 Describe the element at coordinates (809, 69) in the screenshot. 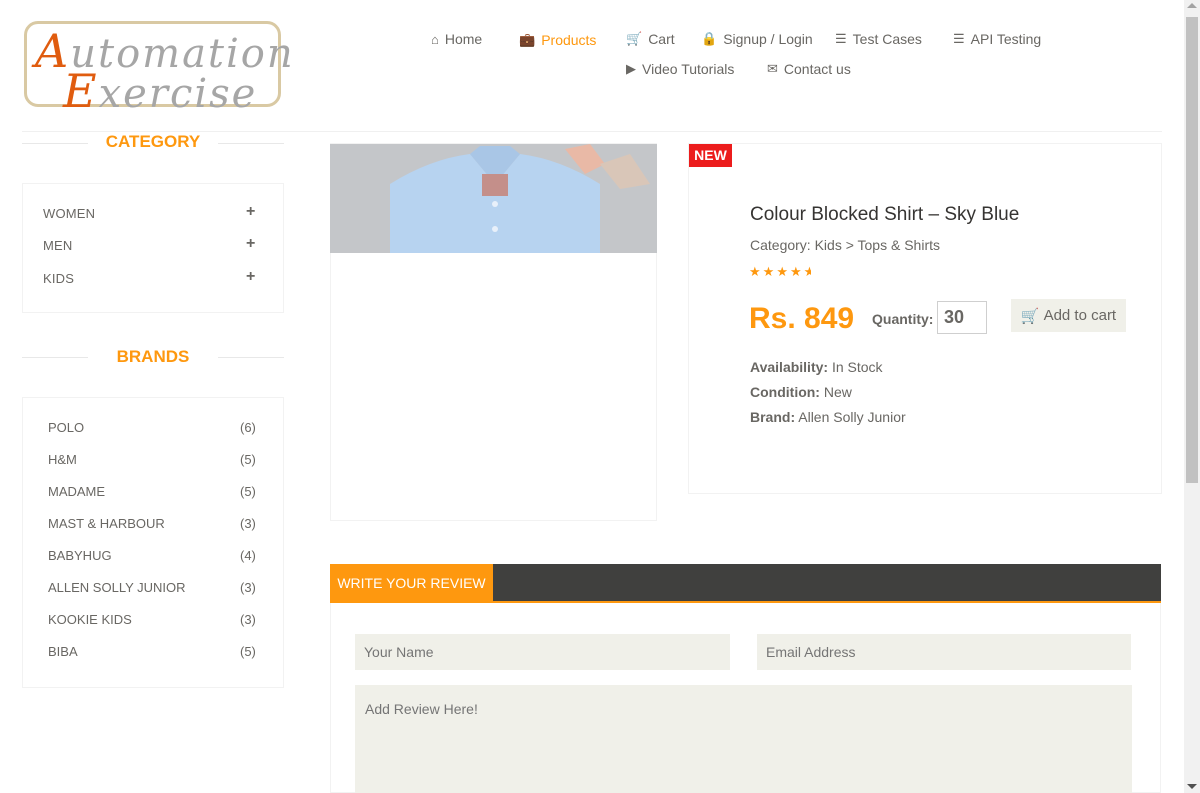

I see `nav-contact-us: ✉ Contact us` at that location.